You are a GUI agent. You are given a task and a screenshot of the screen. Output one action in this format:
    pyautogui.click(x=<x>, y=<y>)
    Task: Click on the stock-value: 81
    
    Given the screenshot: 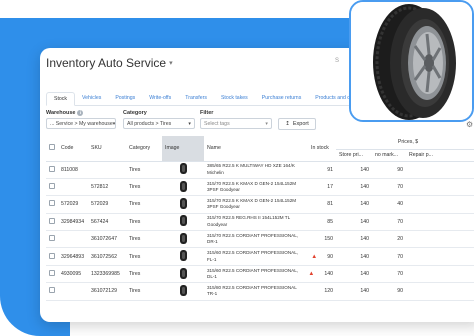 What is the action you would take?
    pyautogui.click(x=330, y=204)
    